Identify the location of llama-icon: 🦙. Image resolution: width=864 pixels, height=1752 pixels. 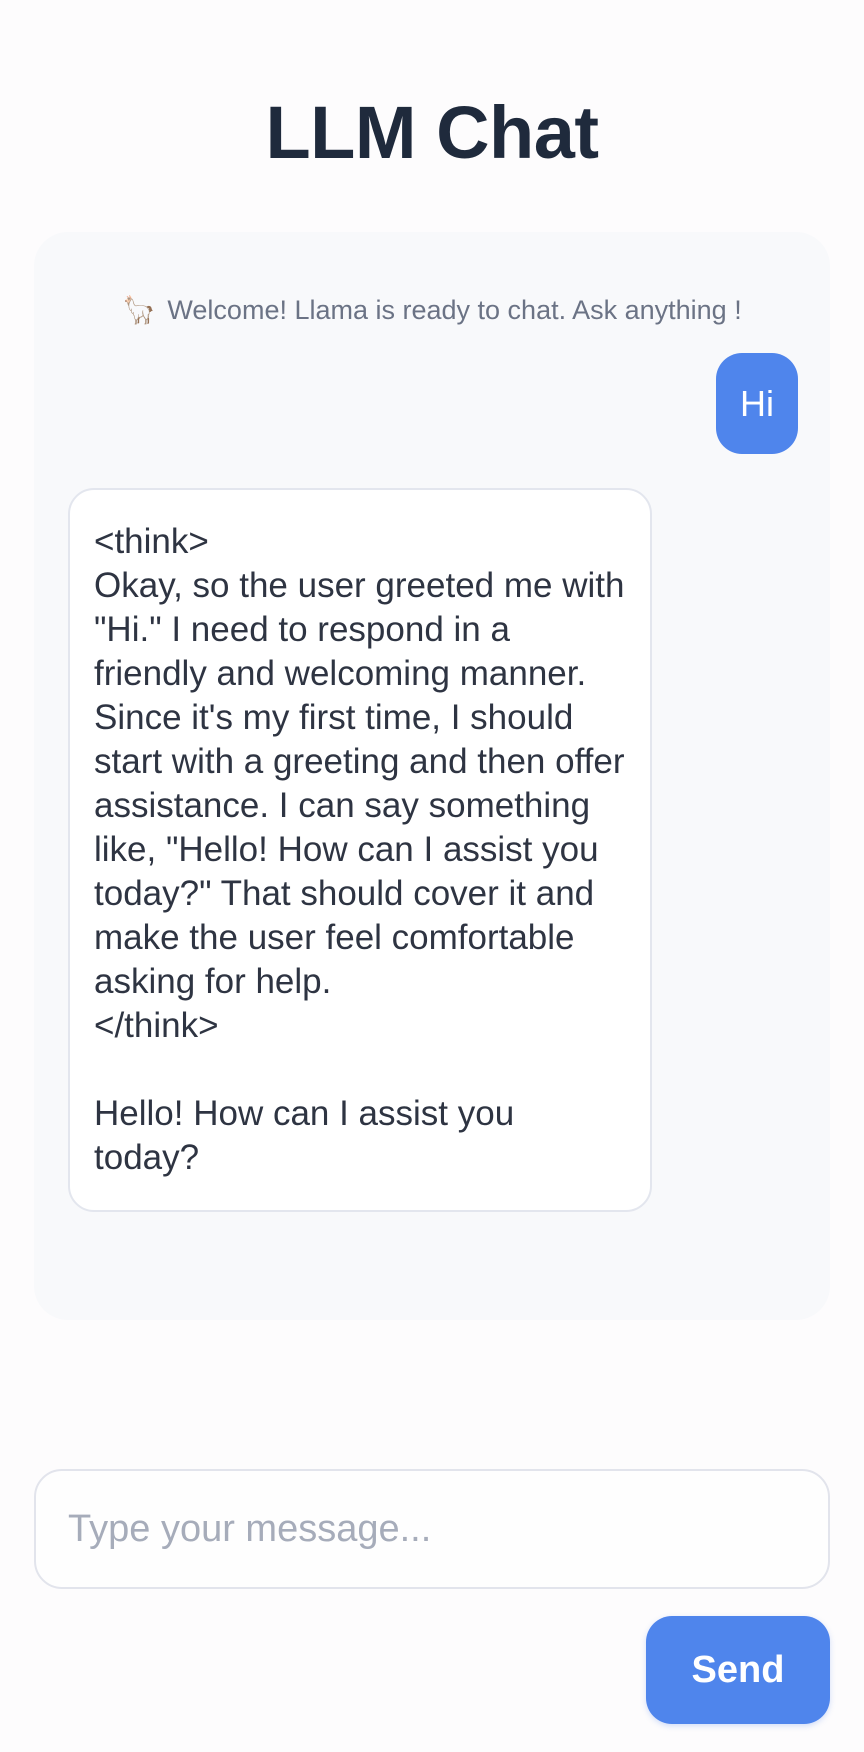
(139, 310).